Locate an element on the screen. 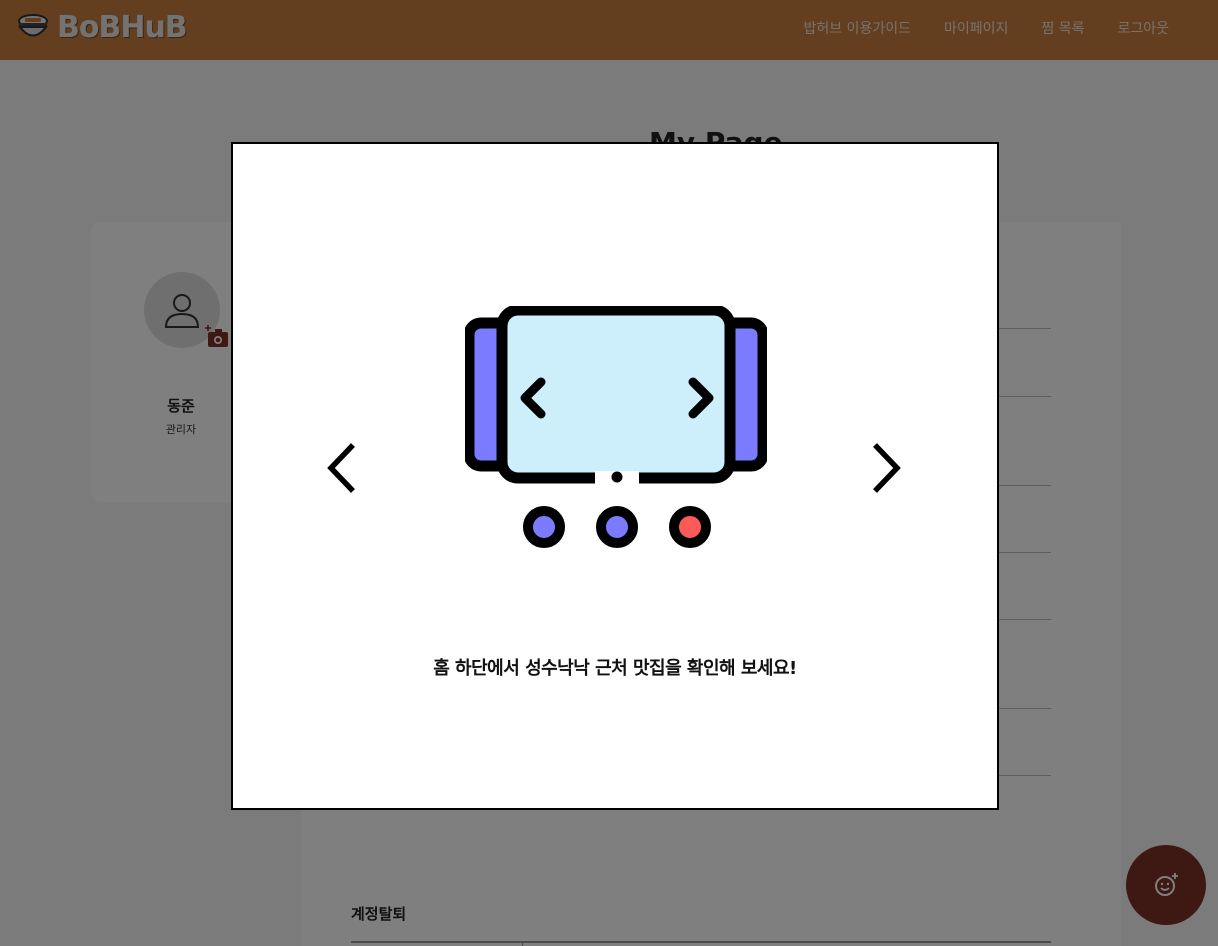  prev-slide-button is located at coordinates (341, 468).